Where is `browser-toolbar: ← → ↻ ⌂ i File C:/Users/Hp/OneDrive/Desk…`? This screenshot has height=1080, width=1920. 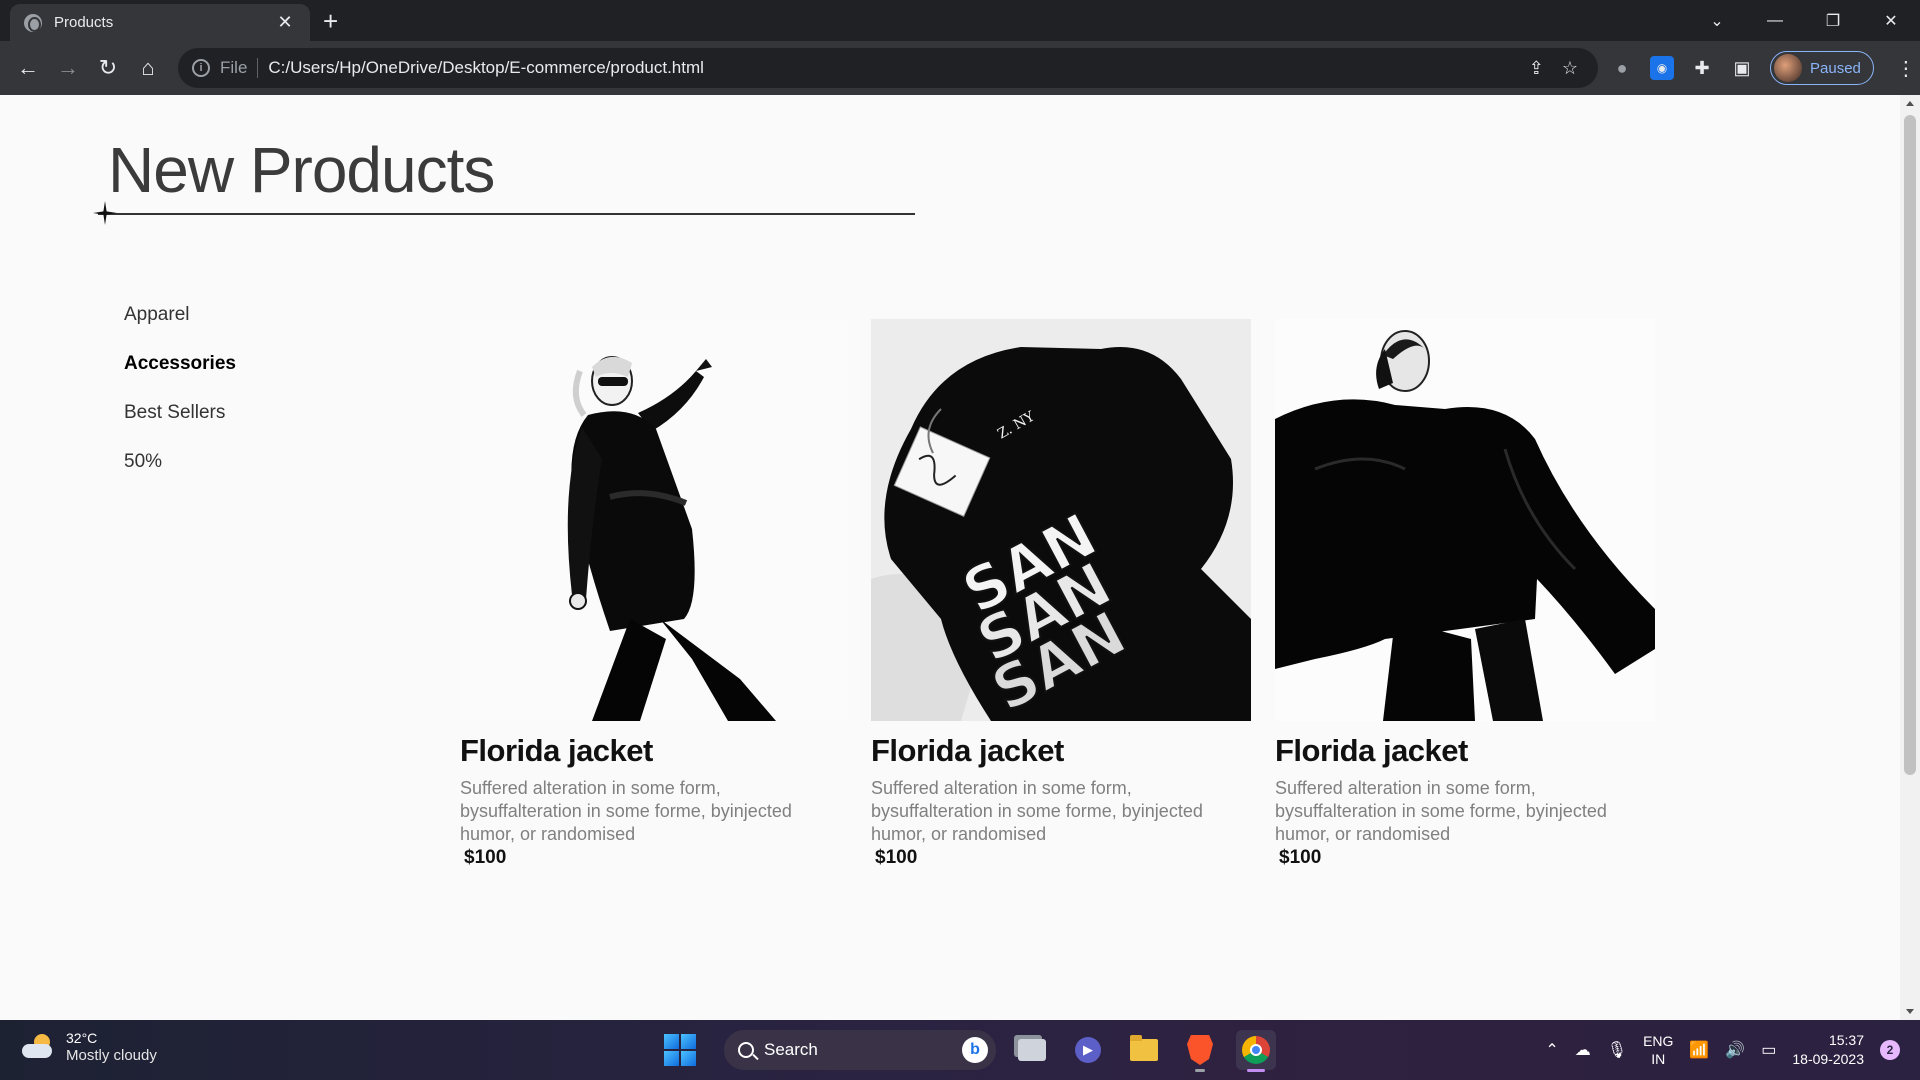 browser-toolbar: ← → ↻ ⌂ i File C:/Users/Hp/OneDrive/Desk… is located at coordinates (960, 68).